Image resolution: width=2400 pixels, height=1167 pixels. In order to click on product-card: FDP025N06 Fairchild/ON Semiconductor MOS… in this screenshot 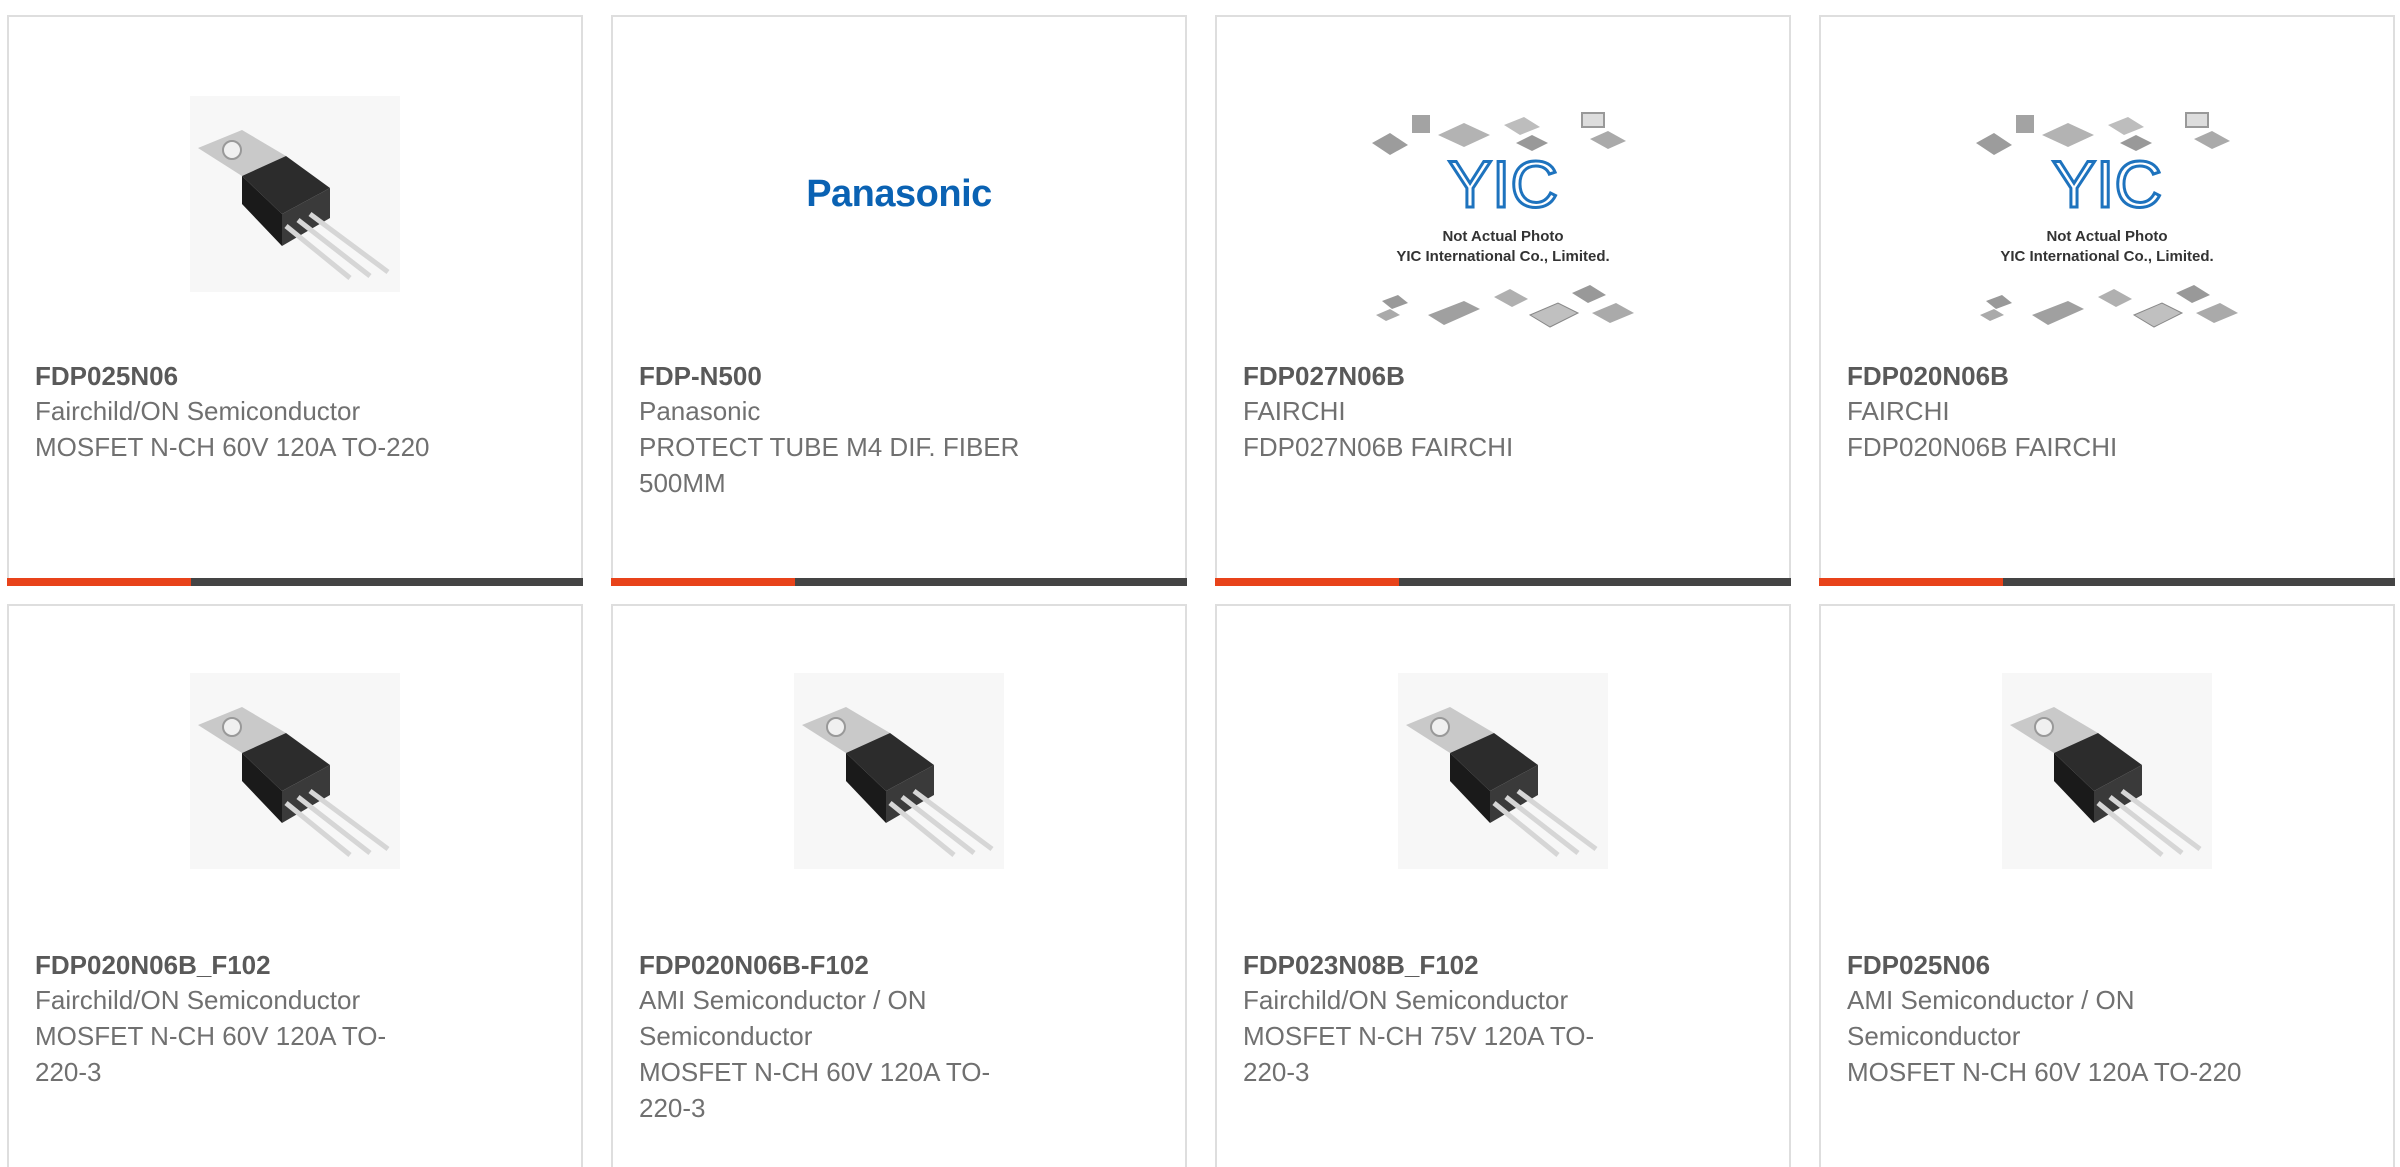, I will do `click(295, 300)`.